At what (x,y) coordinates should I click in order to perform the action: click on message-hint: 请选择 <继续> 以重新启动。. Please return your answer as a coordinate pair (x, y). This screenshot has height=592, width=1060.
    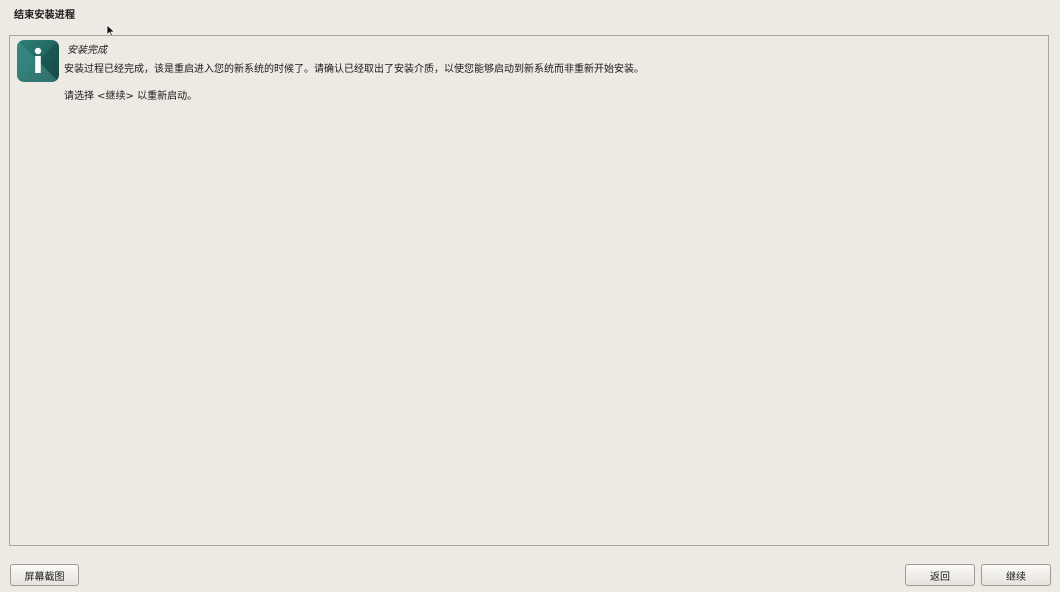
    Looking at the image, I should click on (131, 96).